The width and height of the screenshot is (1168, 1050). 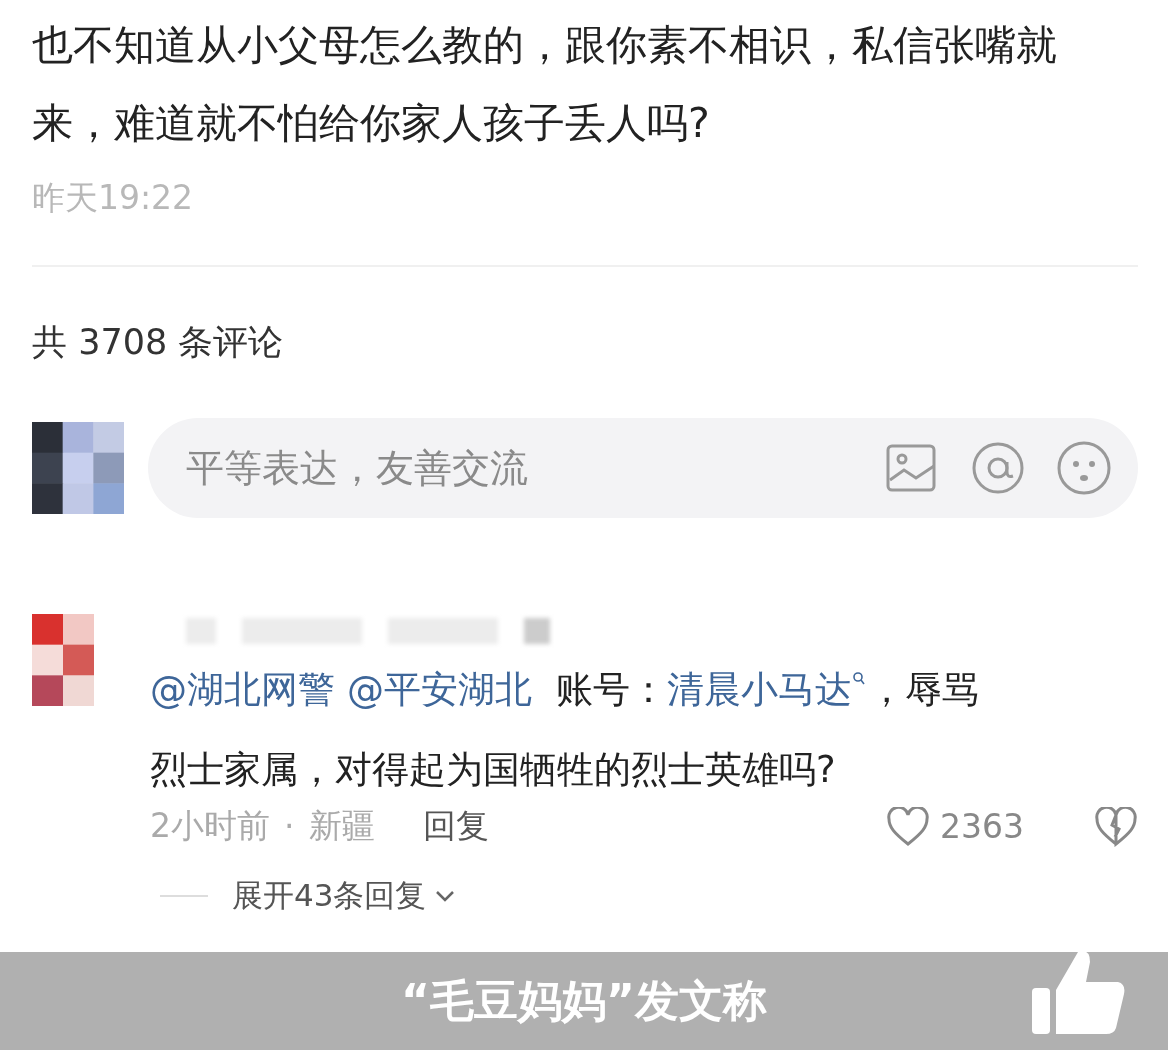 What do you see at coordinates (371, 123) in the screenshot?
I see `post-text: 来，难道就不怕给你家人孩子丢人吗?` at bounding box center [371, 123].